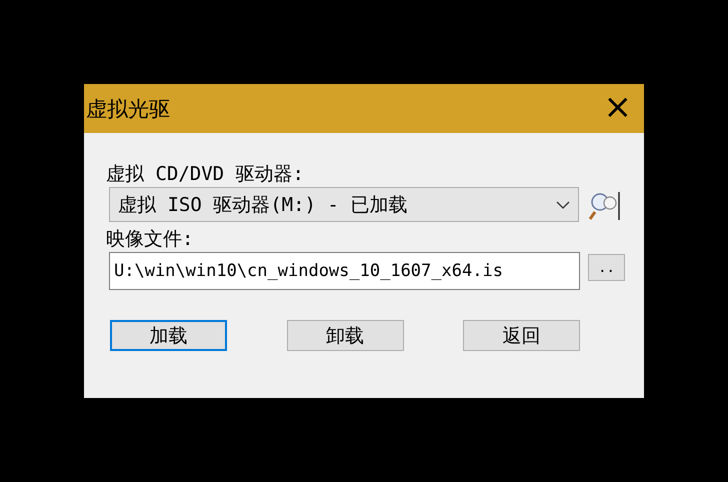  Describe the element at coordinates (345, 335) in the screenshot. I see `dialog-button: 卸载` at that location.